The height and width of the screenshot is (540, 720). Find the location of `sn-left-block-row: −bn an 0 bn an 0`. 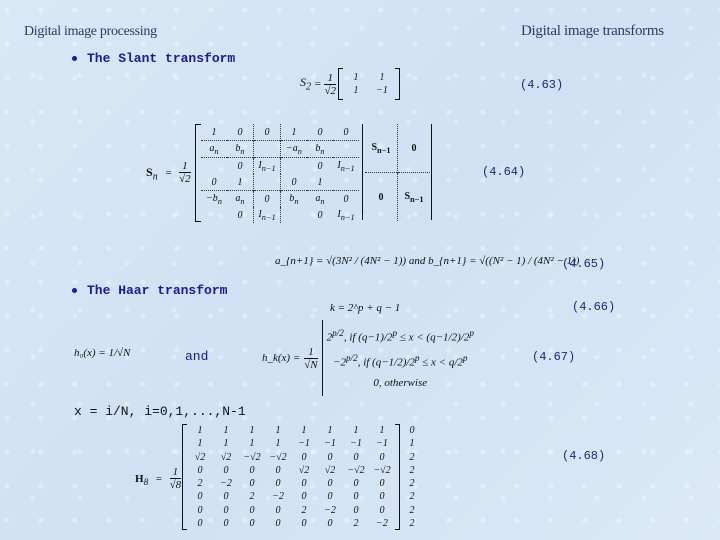

sn-left-block-row: −bn an 0 bn an 0 is located at coordinates (280, 198).